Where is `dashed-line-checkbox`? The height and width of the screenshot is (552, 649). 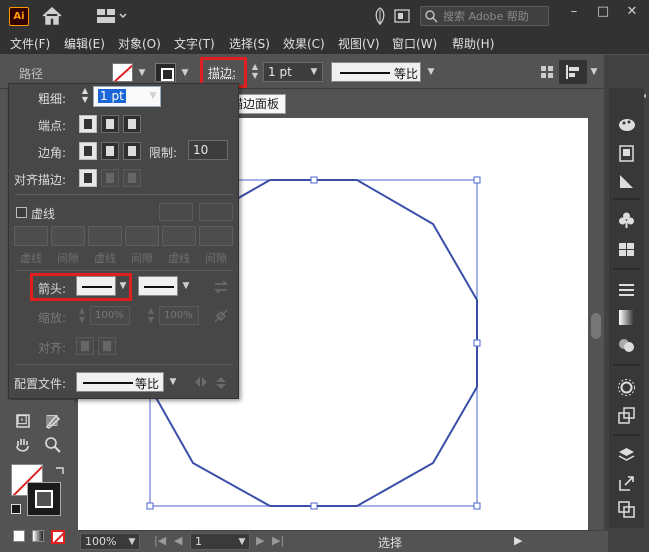 dashed-line-checkbox is located at coordinates (21, 212).